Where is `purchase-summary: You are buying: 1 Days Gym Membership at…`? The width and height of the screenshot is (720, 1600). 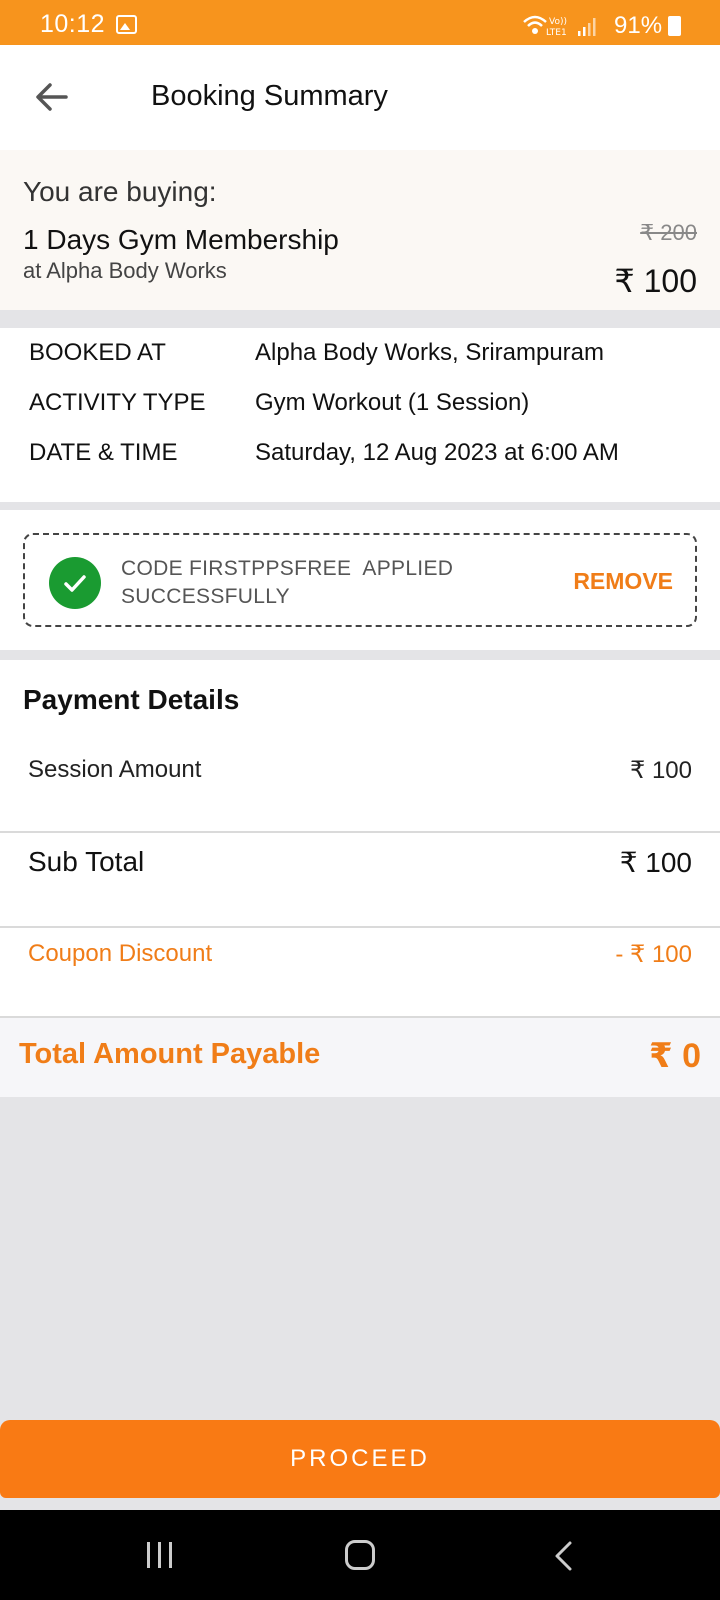
purchase-summary: You are buying: 1 Days Gym Membership at… is located at coordinates (360, 230).